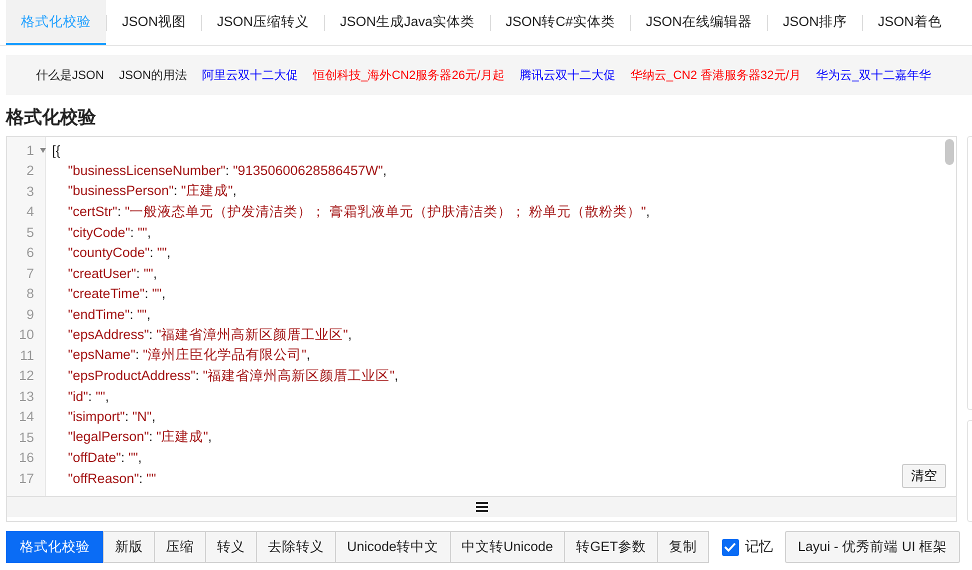  Describe the element at coordinates (29, 232) in the screenshot. I see `line-number: 5` at that location.